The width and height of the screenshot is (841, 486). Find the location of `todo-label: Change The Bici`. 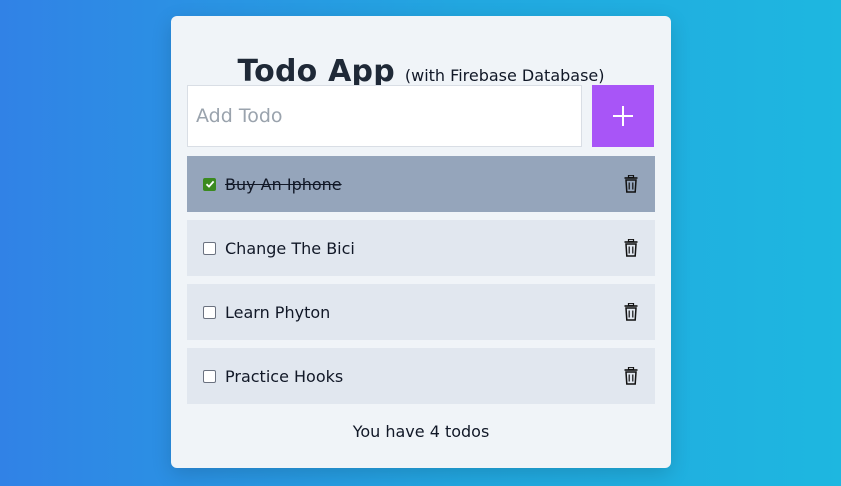

todo-label: Change The Bici is located at coordinates (290, 248).